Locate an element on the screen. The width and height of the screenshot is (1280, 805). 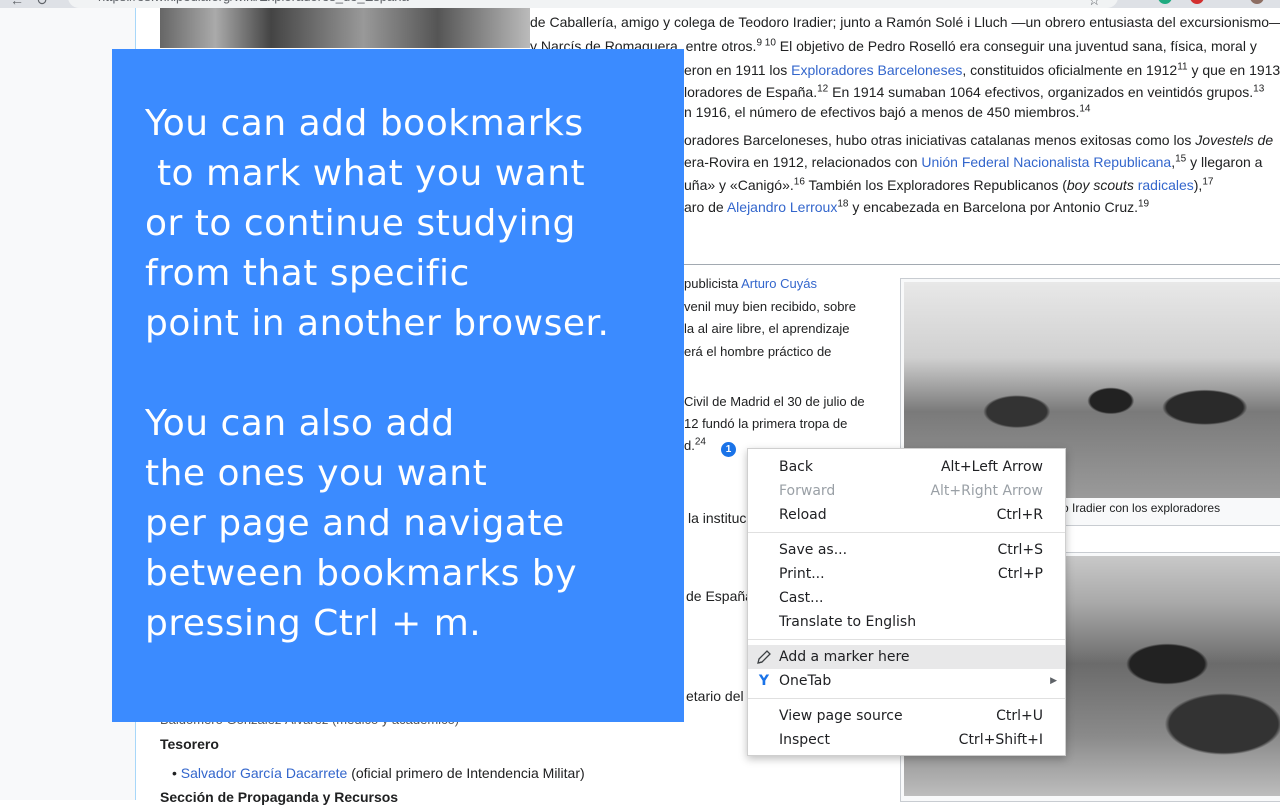
overlay-line: You can add bookmarks is located at coordinates (364, 123).